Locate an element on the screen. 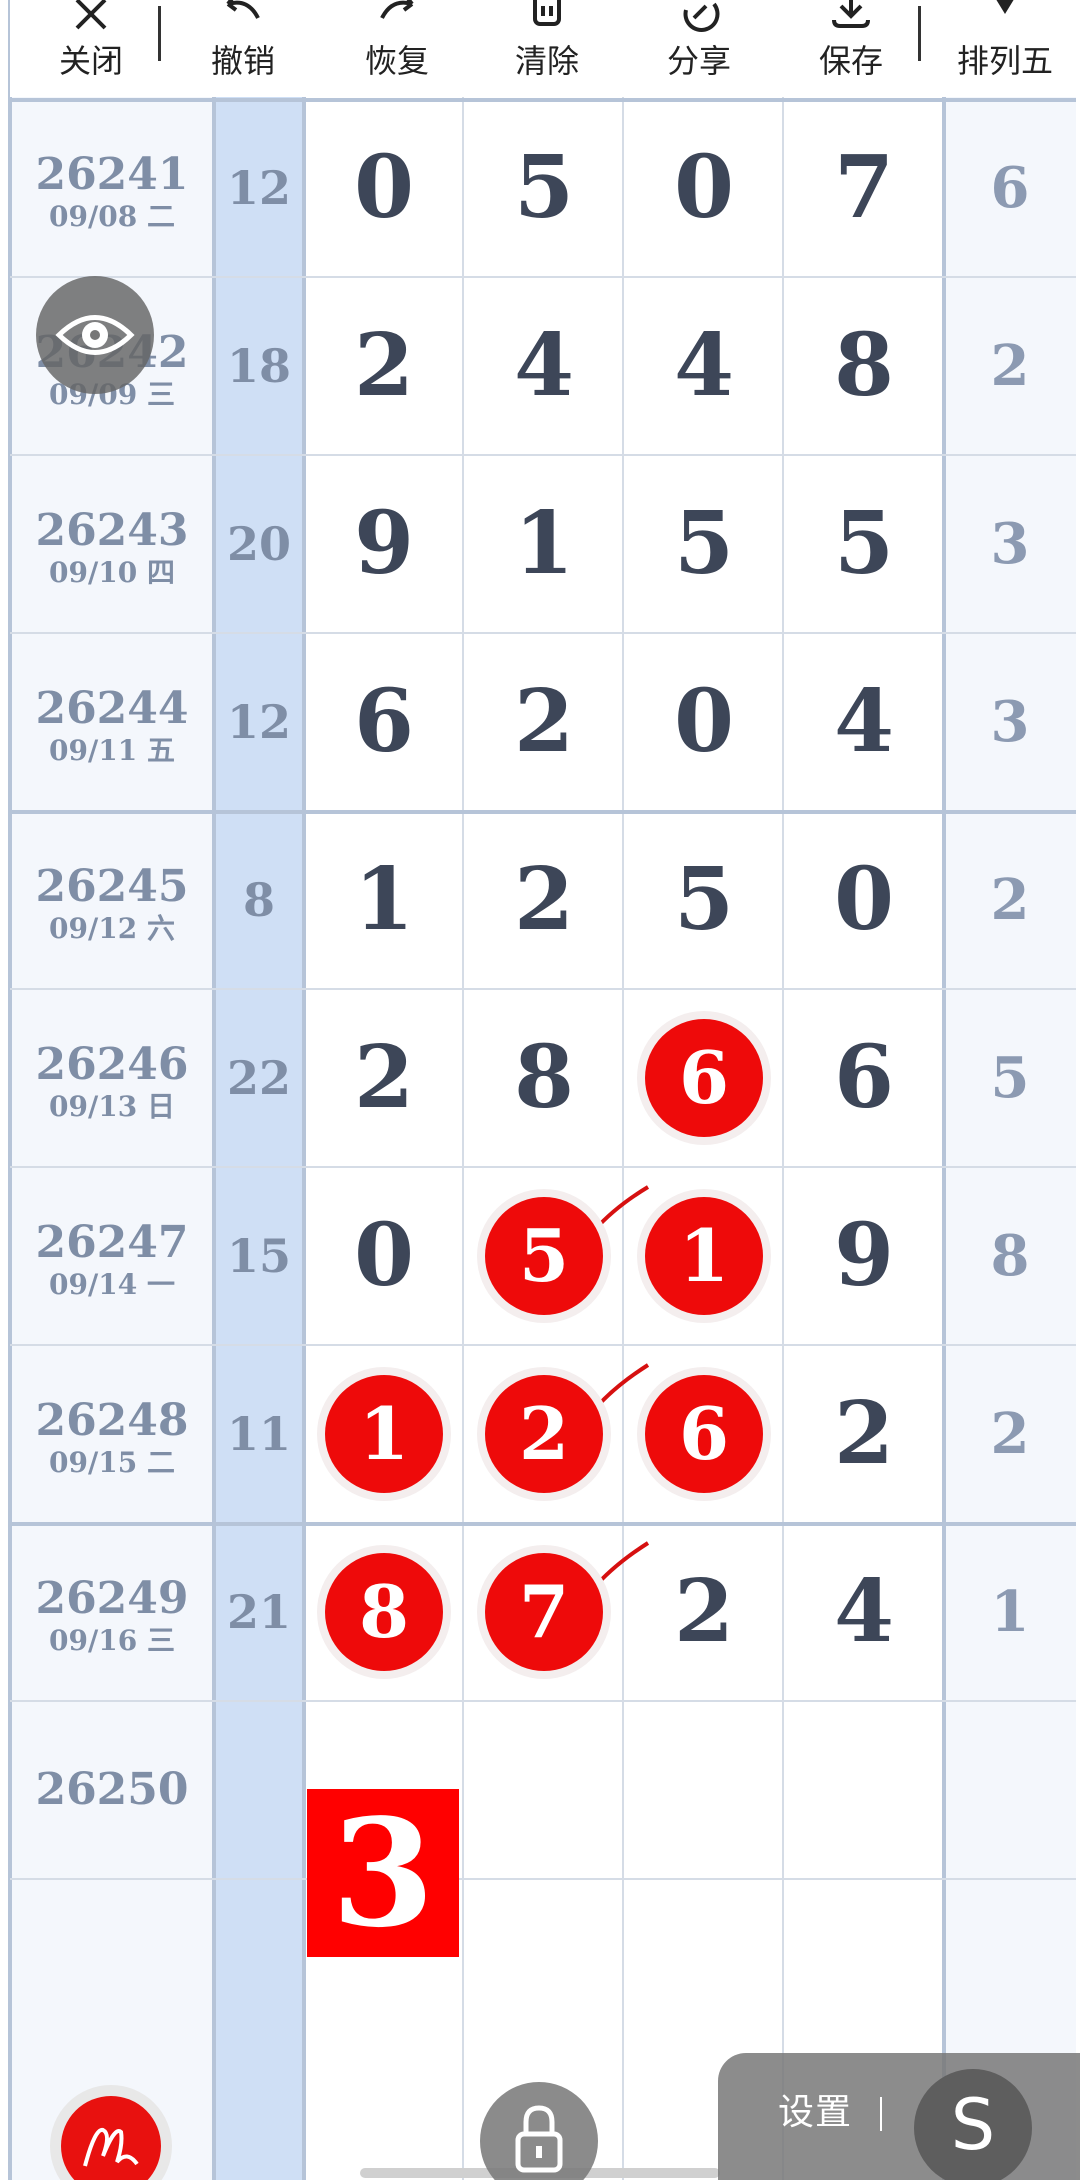 Image resolution: width=1080 pixels, height=2180 pixels. redo-icon is located at coordinates (397, 16).